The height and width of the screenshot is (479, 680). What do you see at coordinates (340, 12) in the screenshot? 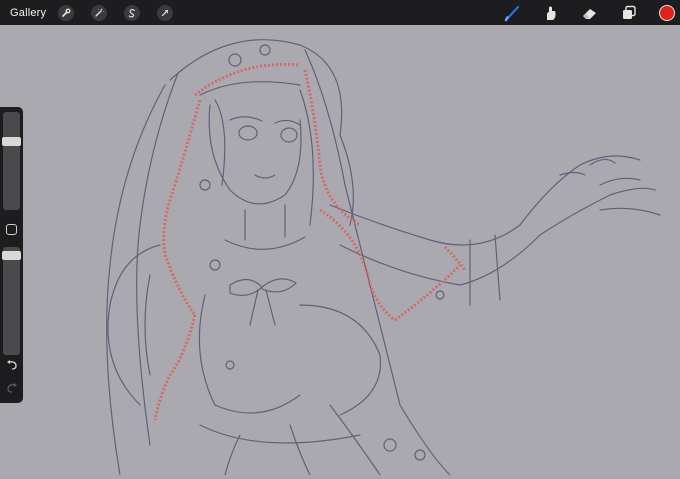
I see `toolbar: Gallery` at bounding box center [340, 12].